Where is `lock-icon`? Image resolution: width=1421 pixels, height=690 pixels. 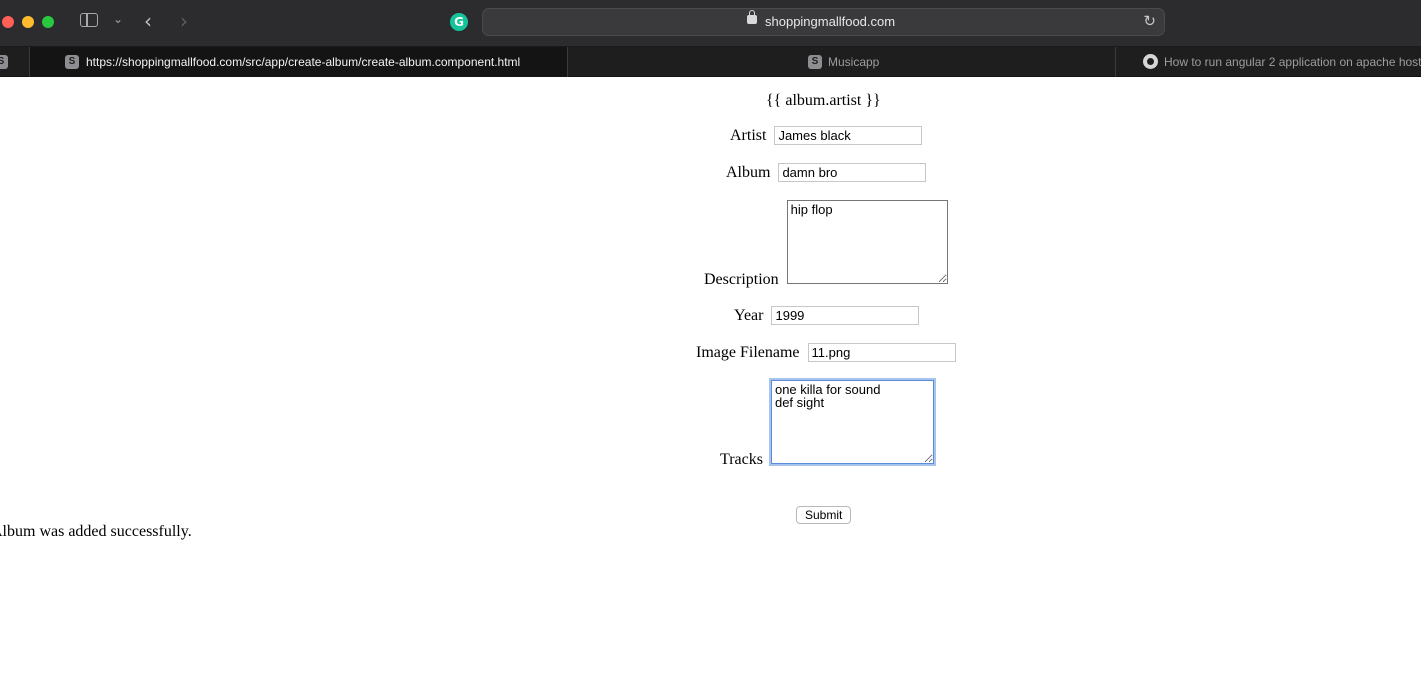
lock-icon is located at coordinates (752, 17).